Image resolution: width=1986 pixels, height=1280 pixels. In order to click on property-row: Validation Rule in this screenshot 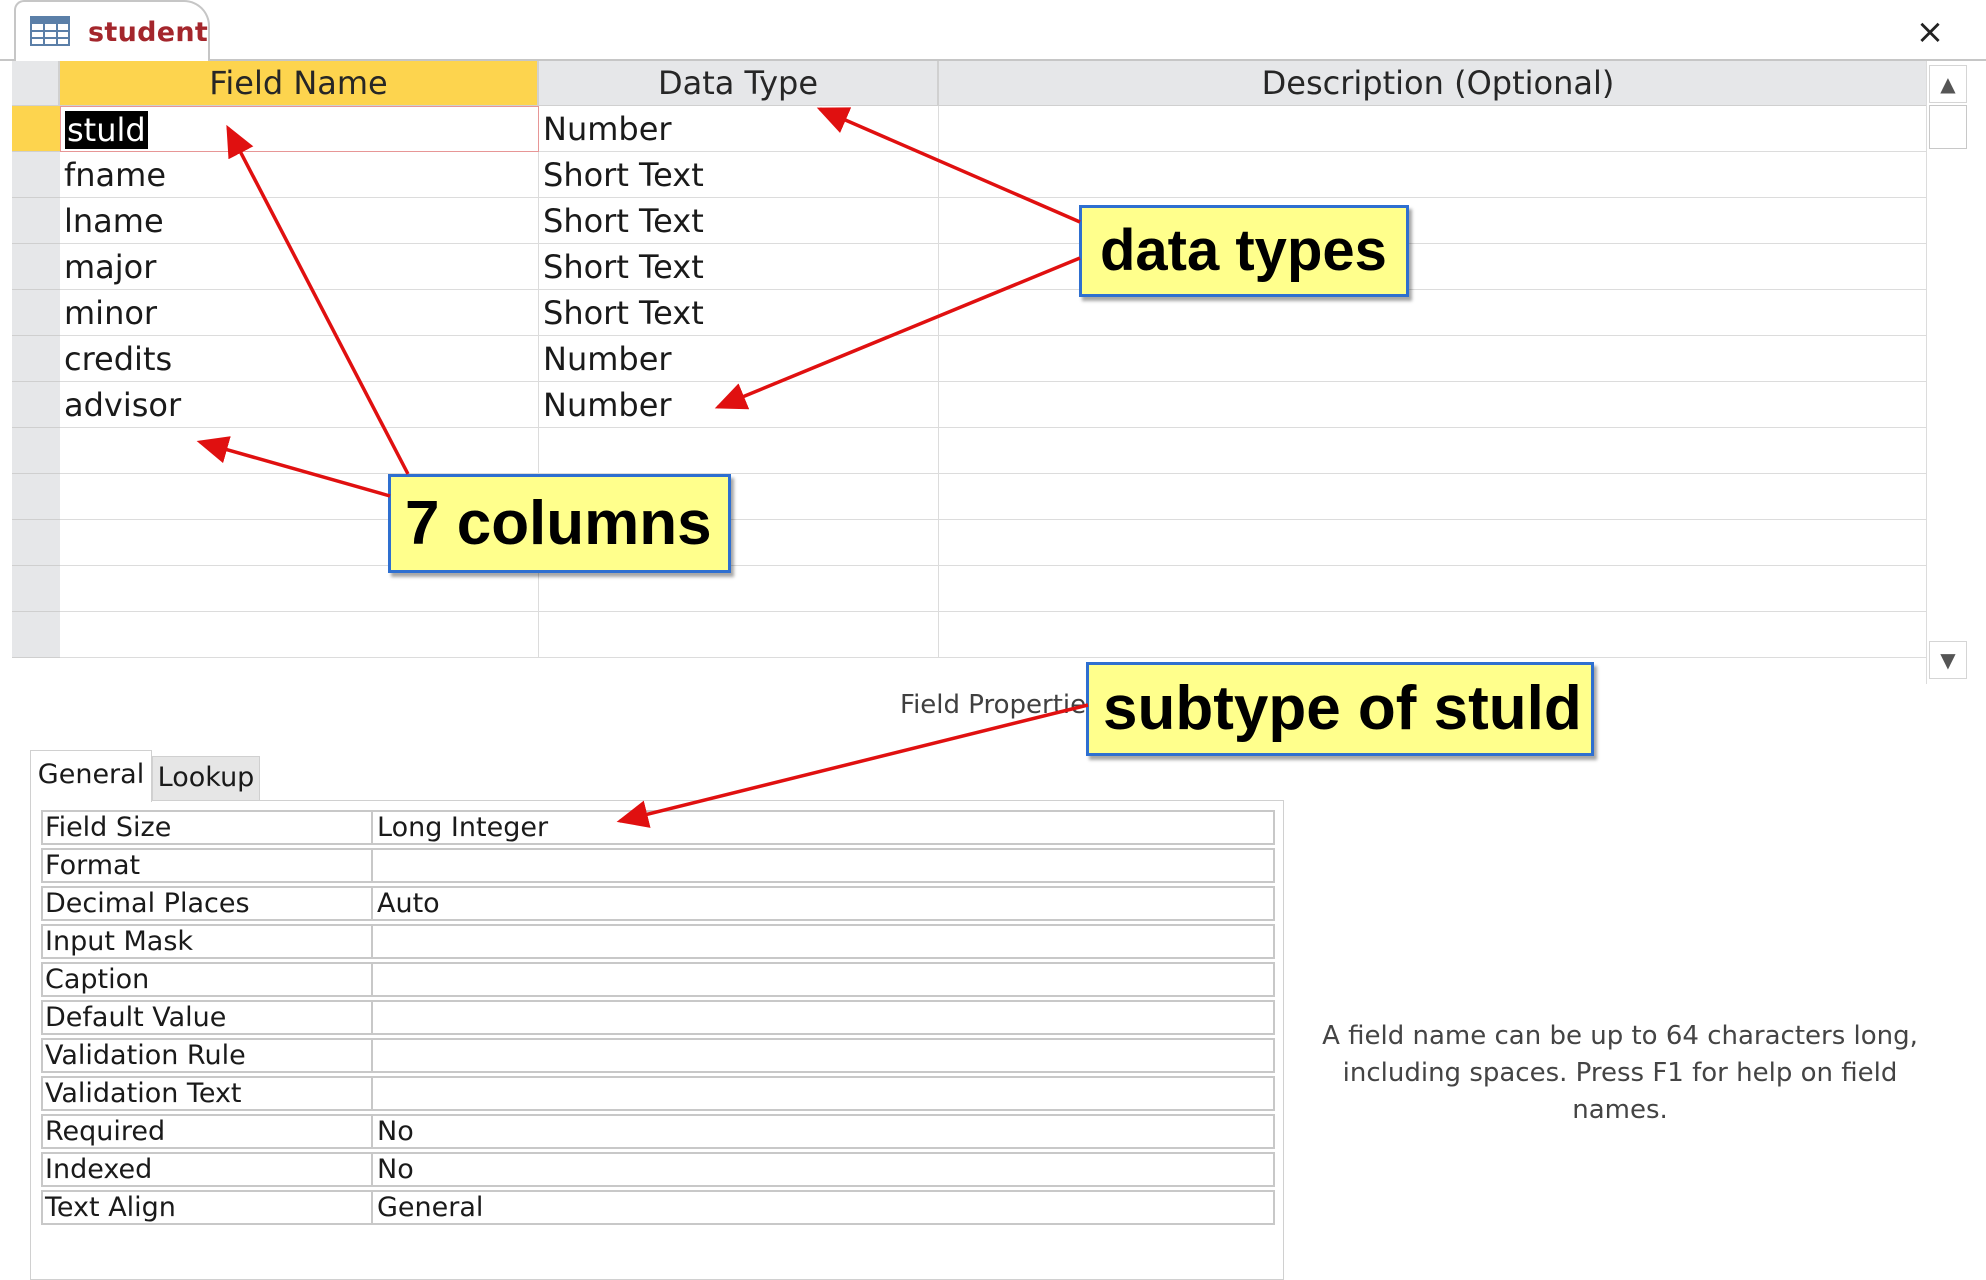, I will do `click(658, 1055)`.